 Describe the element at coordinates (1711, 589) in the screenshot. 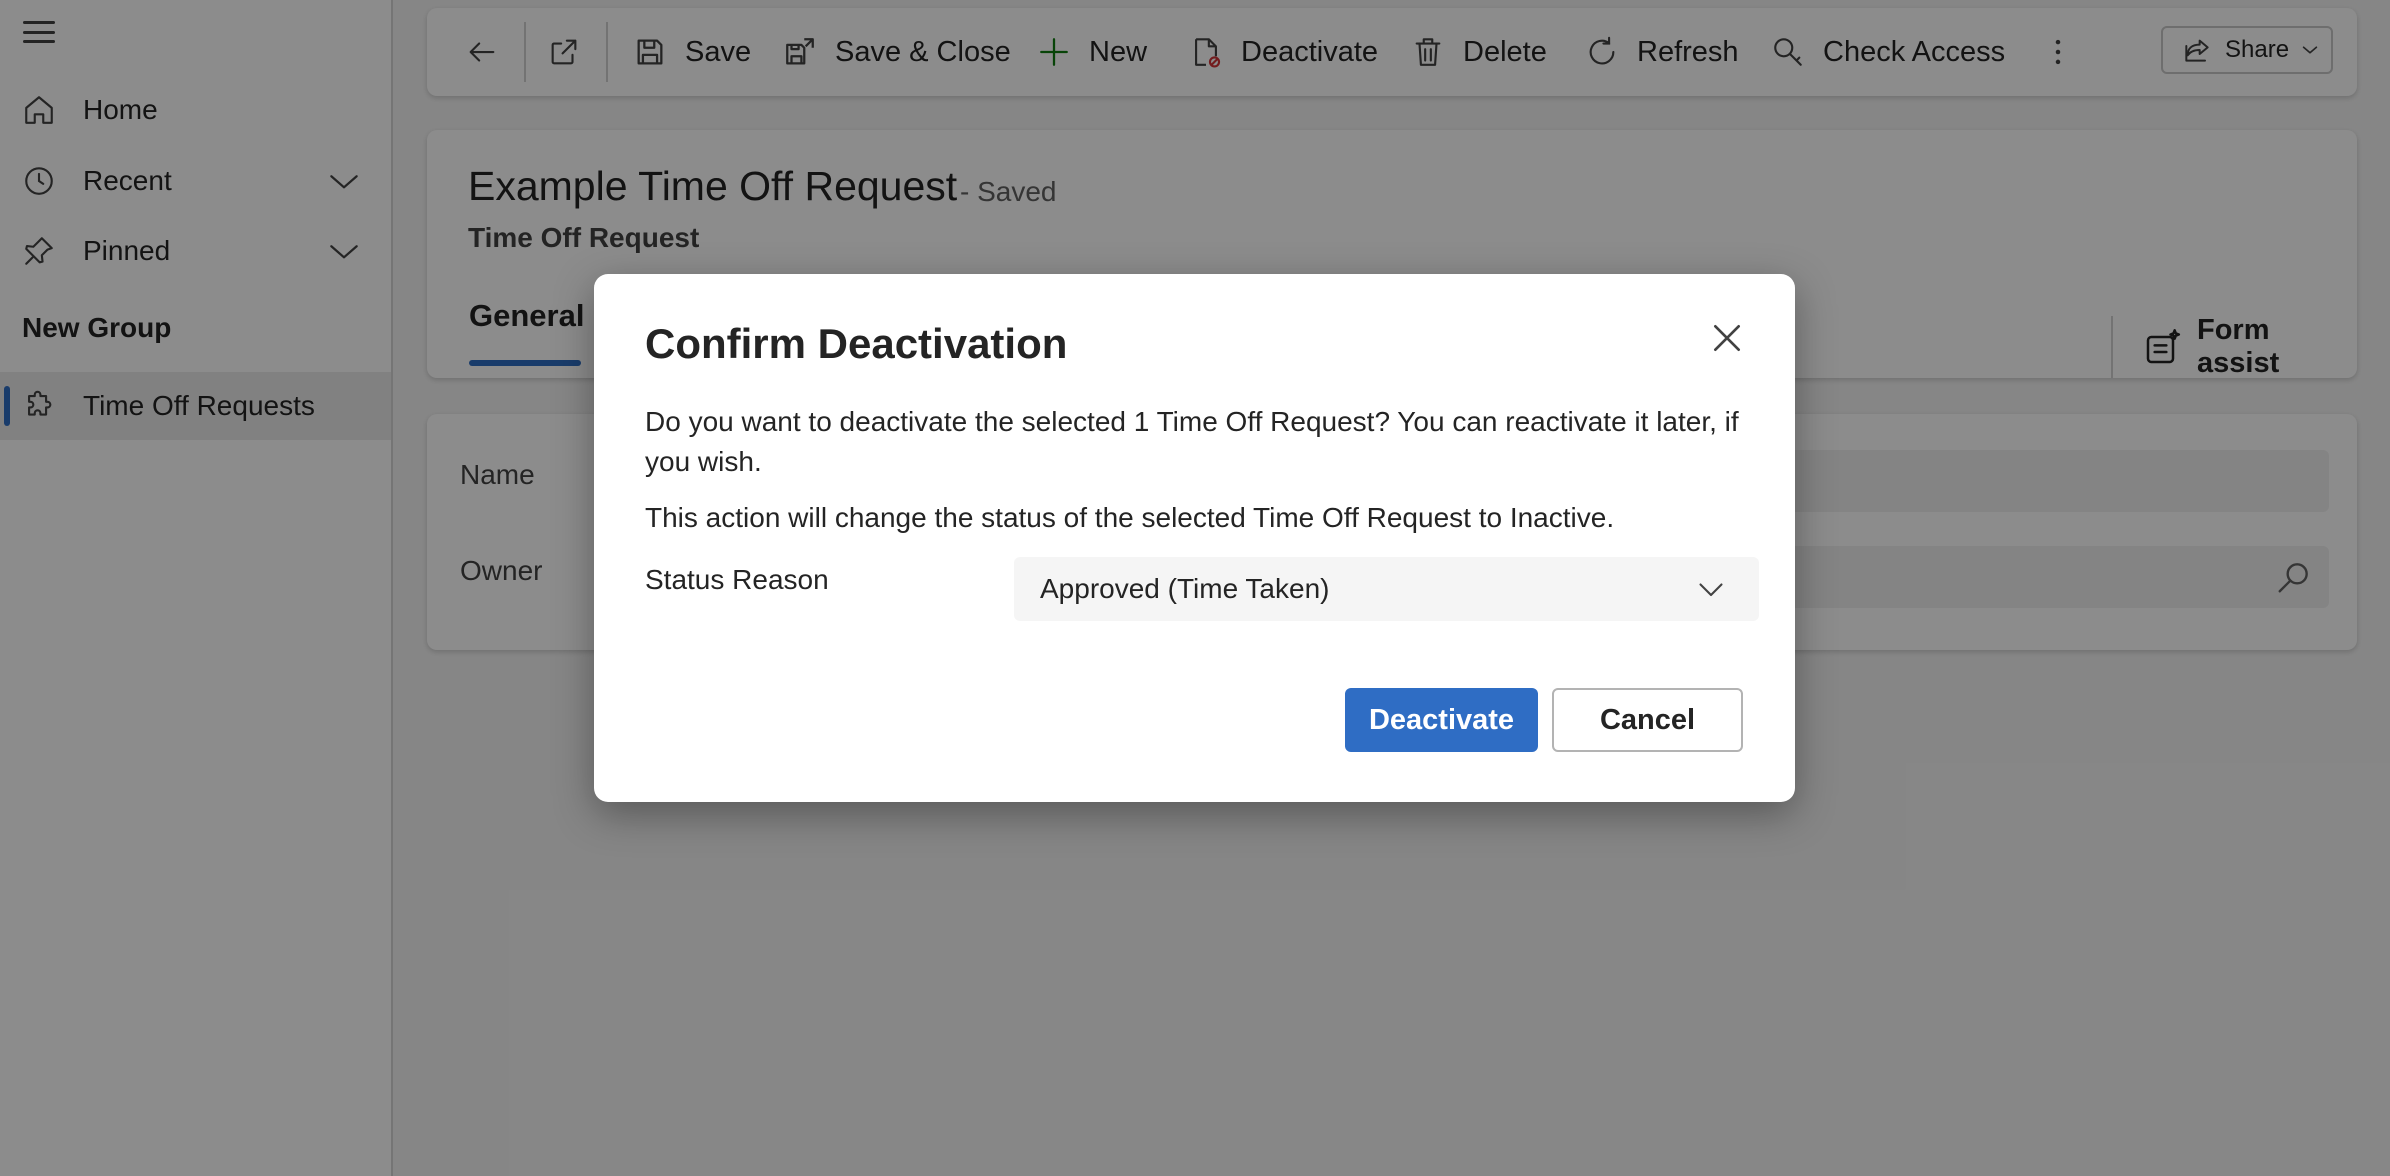

I see `chevron-down-icon` at that location.